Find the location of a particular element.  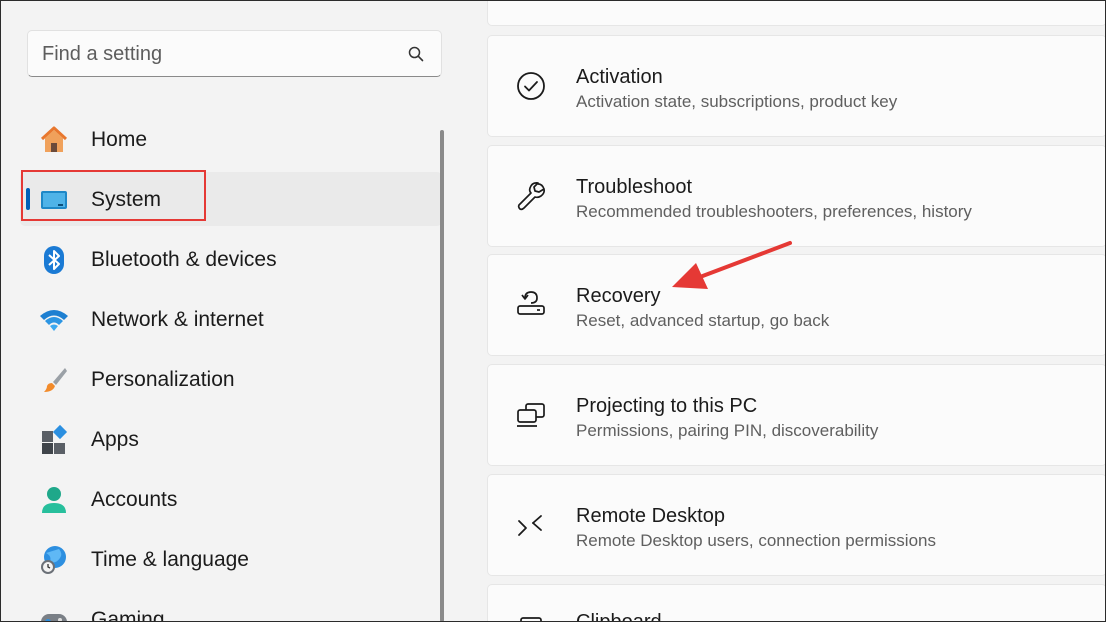

card-title: Troubleshoot is located at coordinates (634, 187).